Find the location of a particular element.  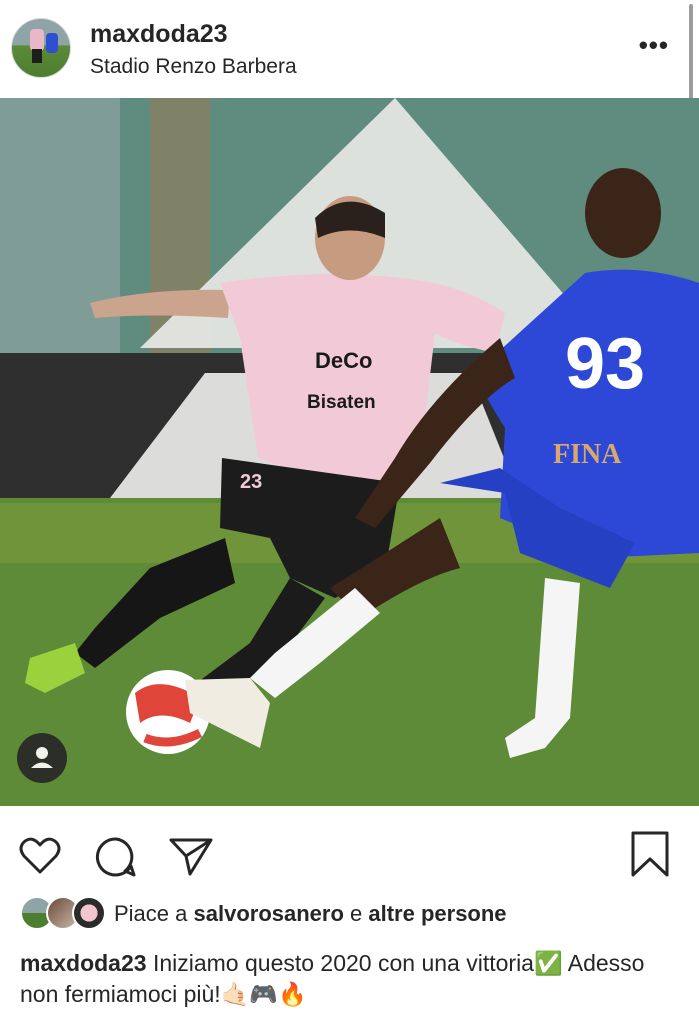

avatar-figure-blue is located at coordinates (52, 43).